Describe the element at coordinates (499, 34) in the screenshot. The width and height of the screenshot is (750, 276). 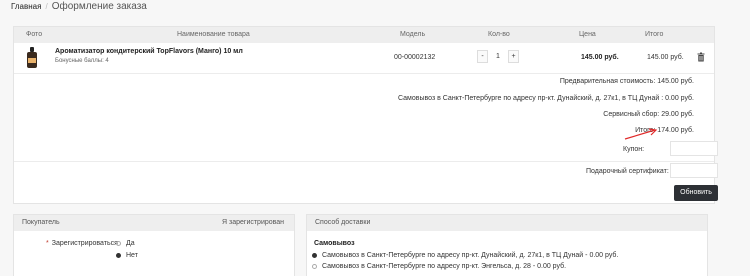
I see `column-quantity: Кол-во` at that location.